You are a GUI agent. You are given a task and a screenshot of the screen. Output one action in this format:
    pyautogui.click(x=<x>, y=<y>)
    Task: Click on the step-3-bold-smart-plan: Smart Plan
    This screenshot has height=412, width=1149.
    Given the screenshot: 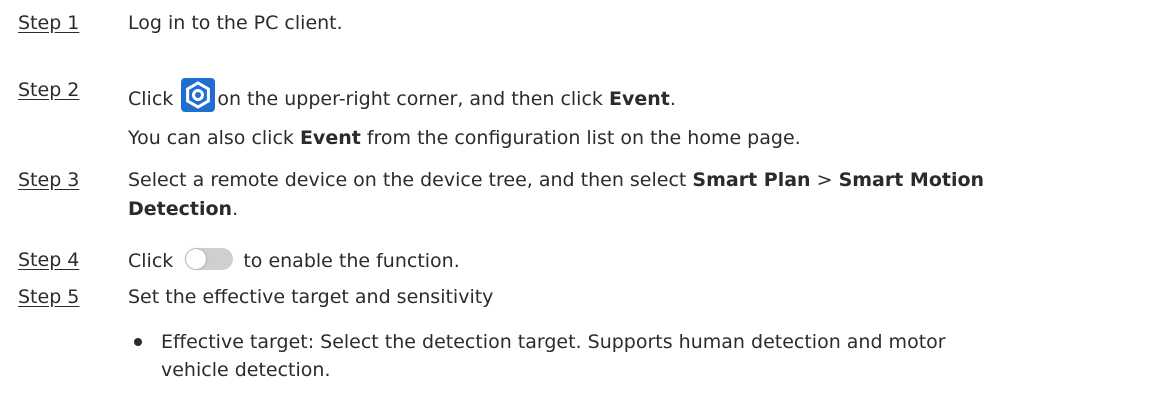 What is the action you would take?
    pyautogui.click(x=751, y=180)
    